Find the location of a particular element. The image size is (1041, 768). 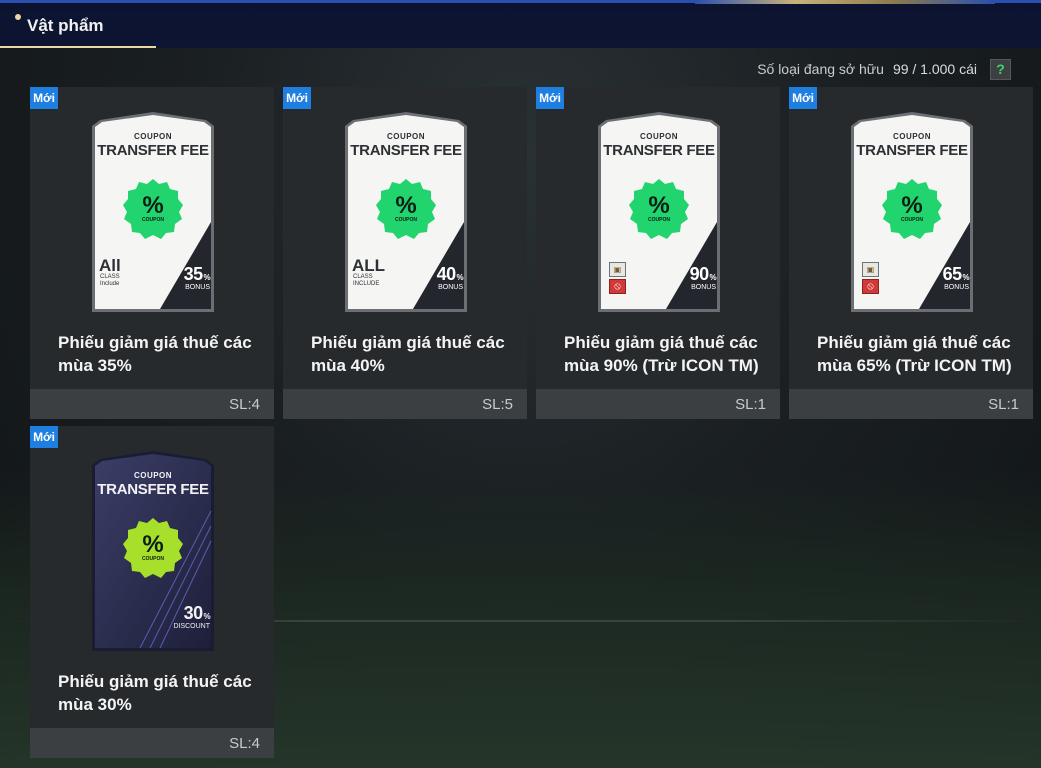

owned-label: Số loại đang sở hữu is located at coordinates (820, 69).